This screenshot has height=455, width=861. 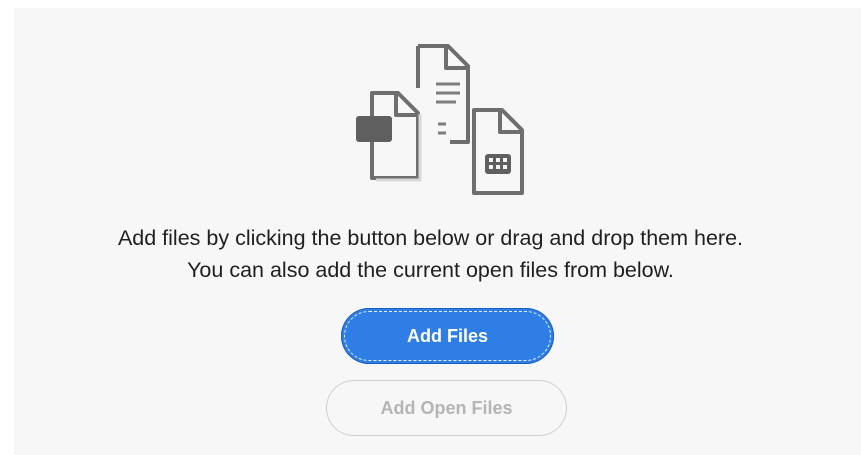 I want to click on text-document-icon, so click(x=443, y=94).